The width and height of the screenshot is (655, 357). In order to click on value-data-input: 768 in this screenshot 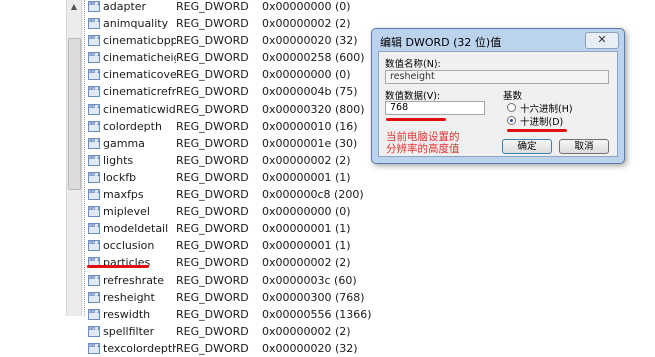, I will do `click(435, 108)`.